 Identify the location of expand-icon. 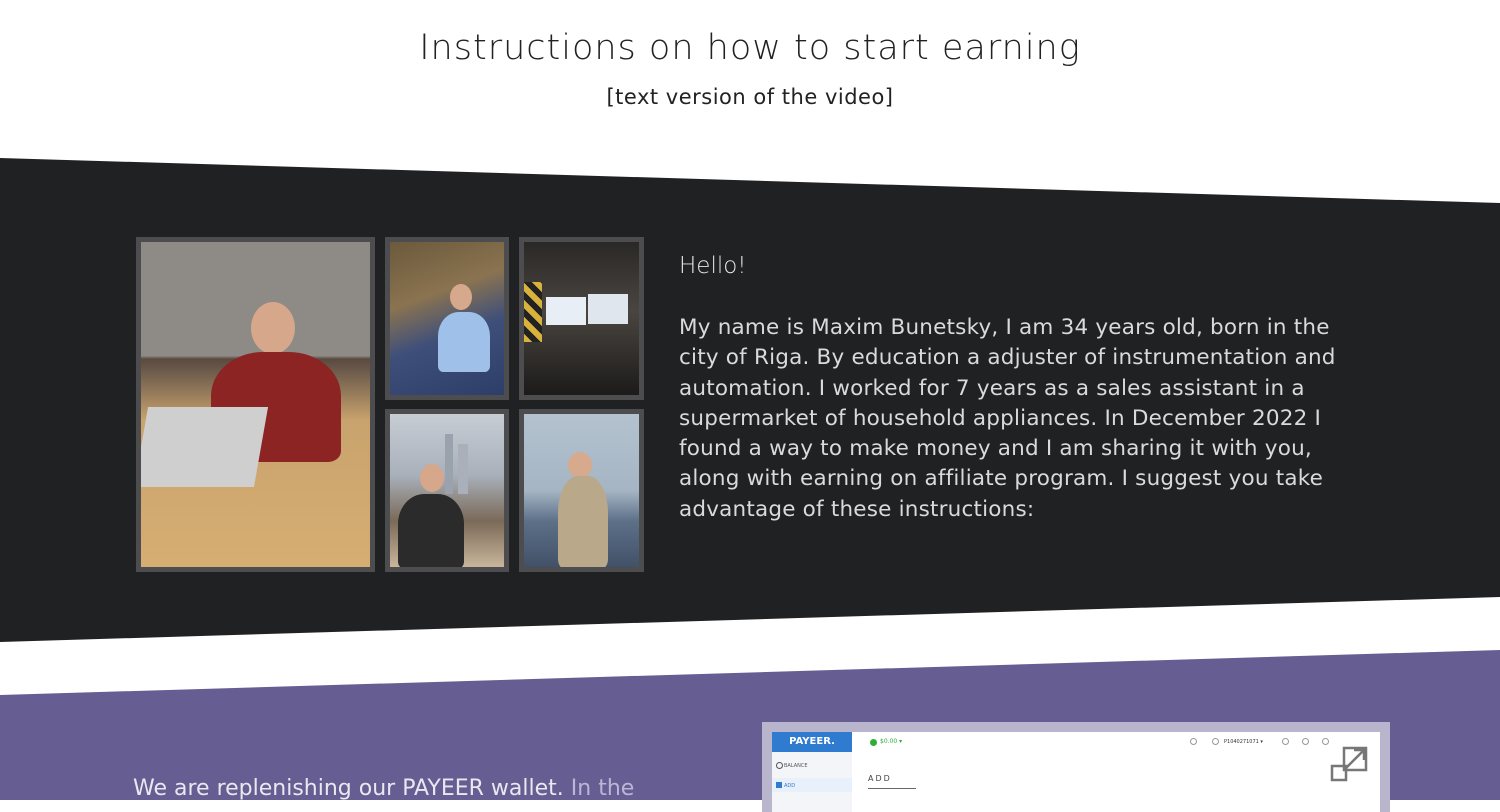
(1350, 764).